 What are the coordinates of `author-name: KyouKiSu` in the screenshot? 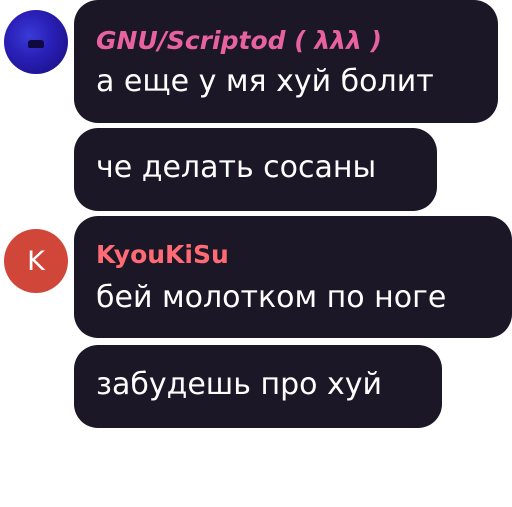 It's located at (162, 254).